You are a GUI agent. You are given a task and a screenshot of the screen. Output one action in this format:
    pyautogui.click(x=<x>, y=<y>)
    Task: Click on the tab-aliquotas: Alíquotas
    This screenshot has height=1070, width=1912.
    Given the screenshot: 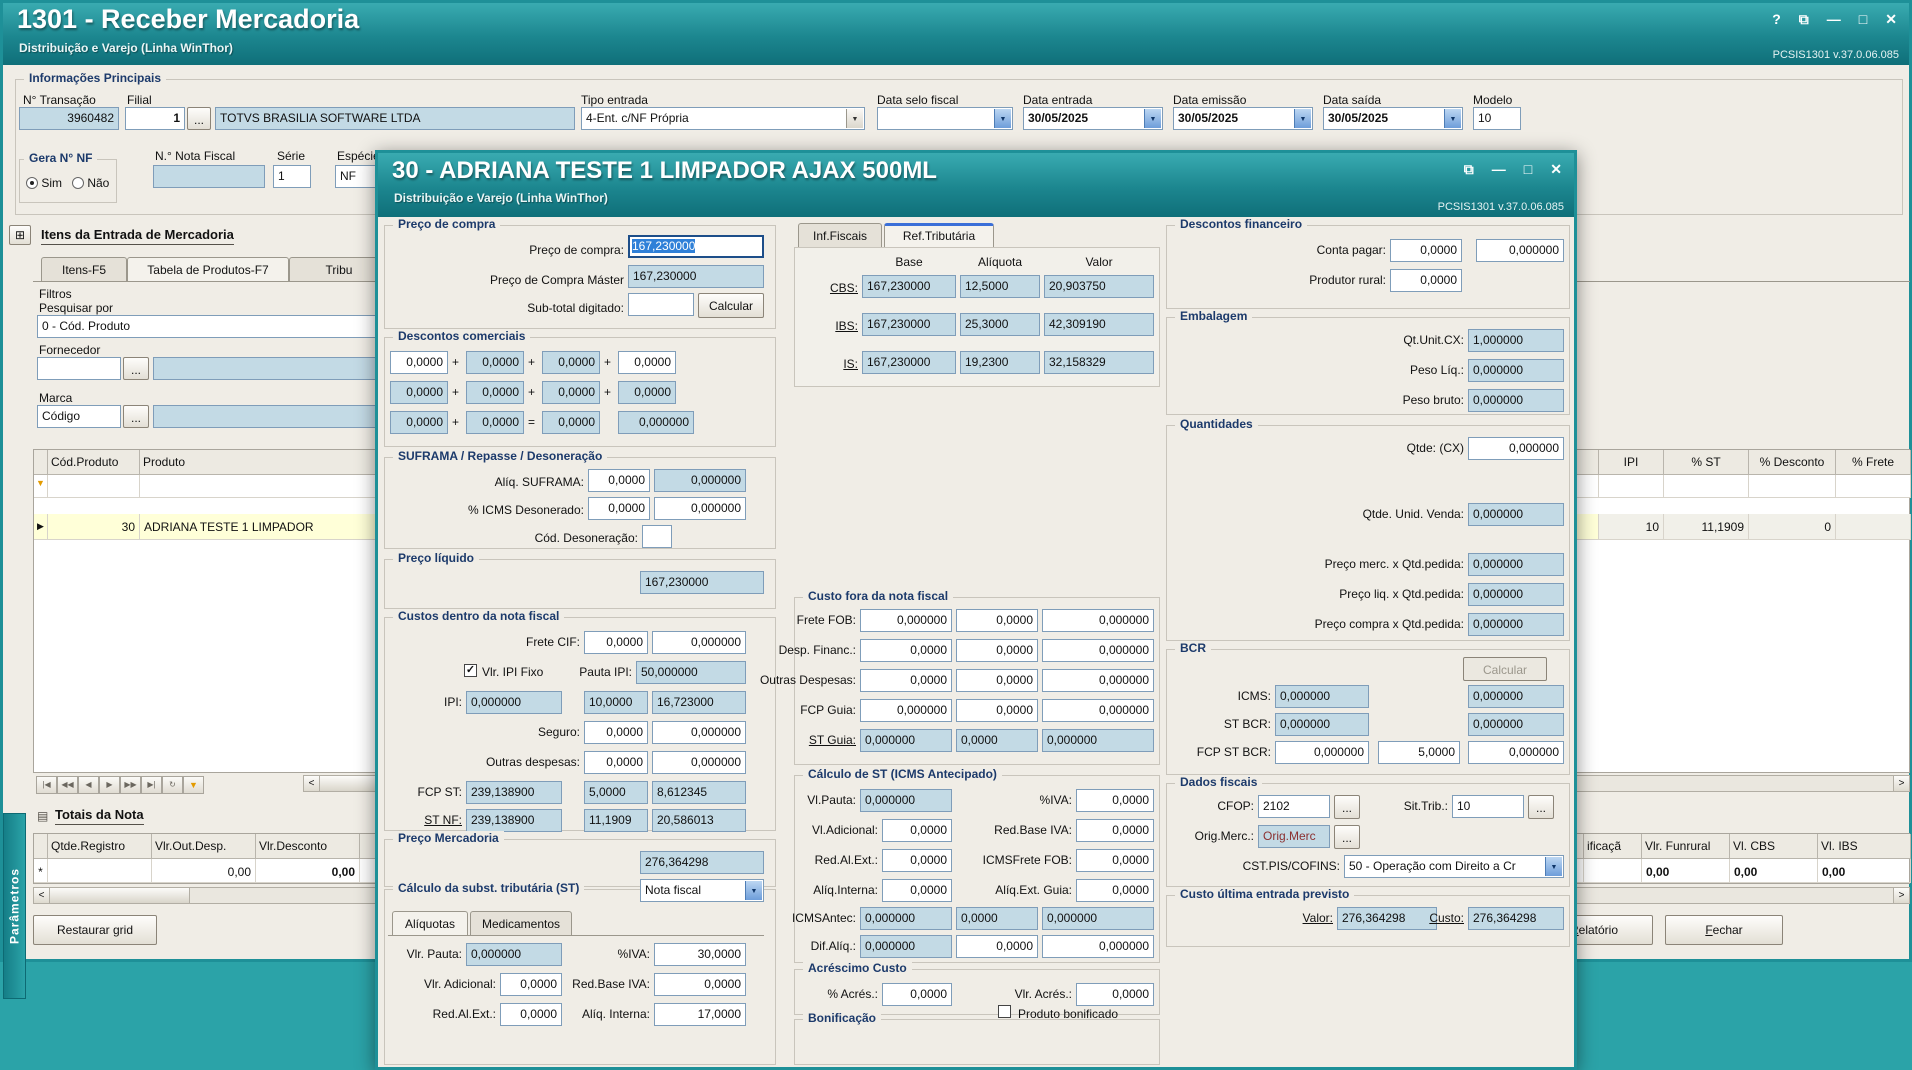 What is the action you would take?
    pyautogui.click(x=430, y=923)
    